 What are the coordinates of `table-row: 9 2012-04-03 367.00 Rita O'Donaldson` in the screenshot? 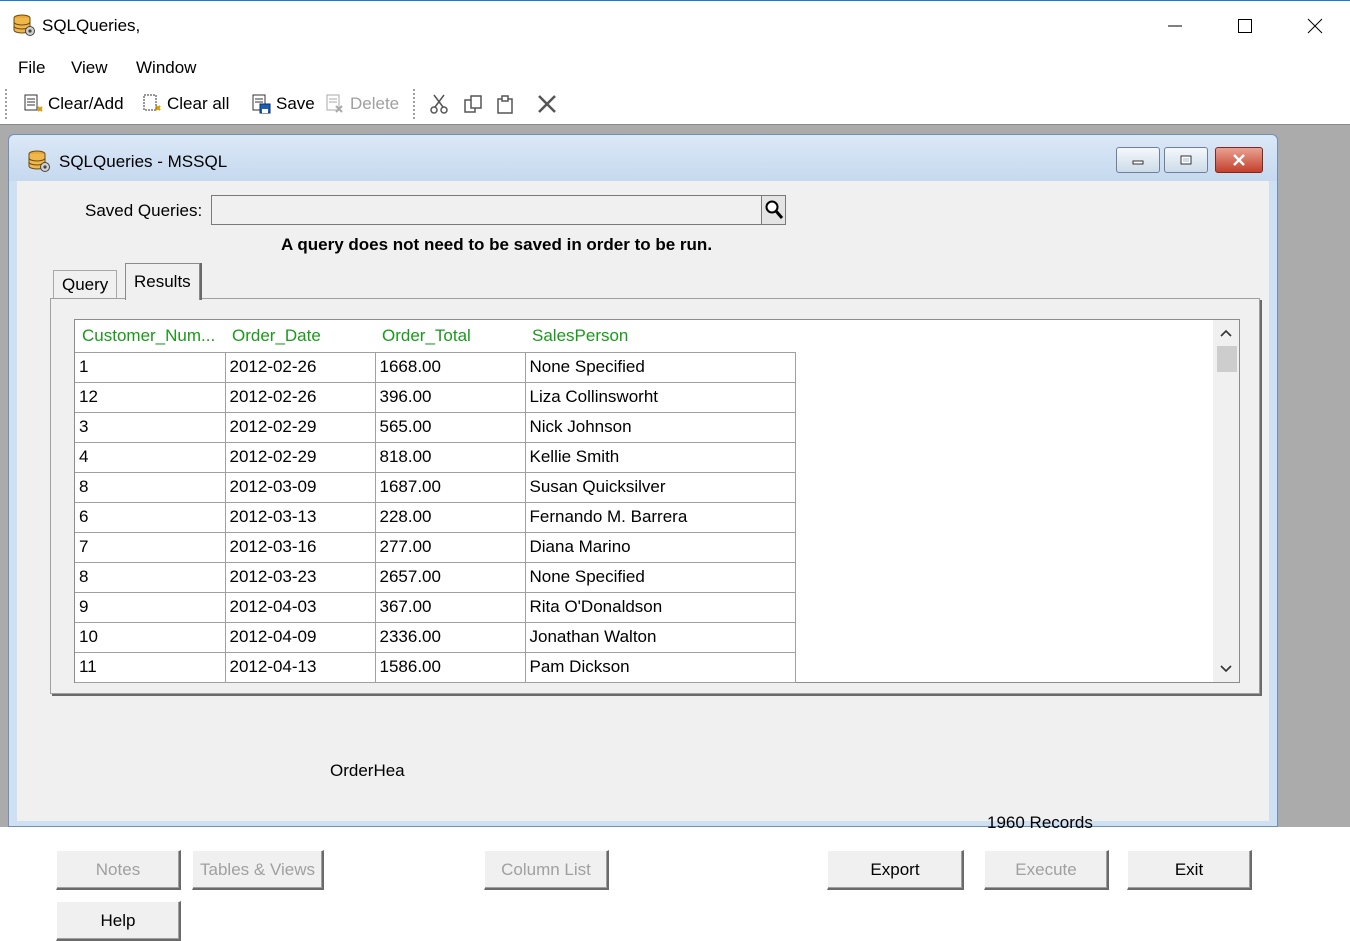 It's located at (435, 607).